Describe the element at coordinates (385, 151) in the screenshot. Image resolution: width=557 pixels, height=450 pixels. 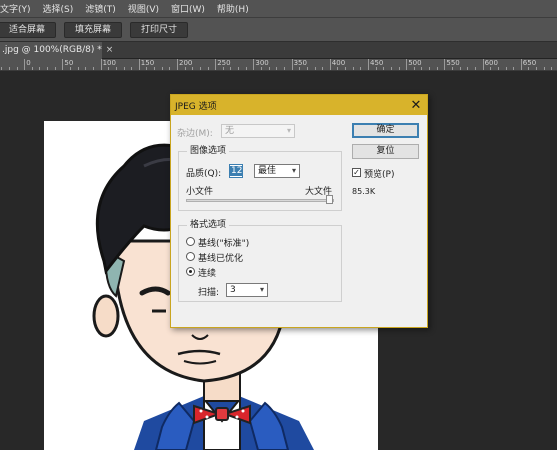
I see `reset-button: 复位` at that location.